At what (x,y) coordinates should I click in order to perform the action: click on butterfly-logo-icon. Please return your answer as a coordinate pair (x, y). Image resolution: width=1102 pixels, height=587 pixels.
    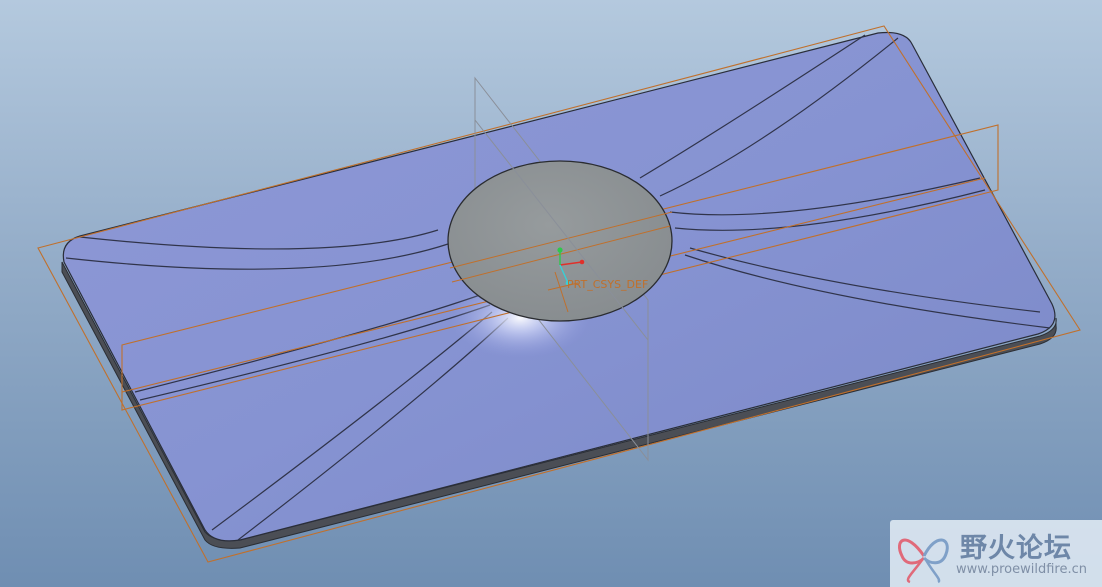
    Looking at the image, I should click on (923, 561).